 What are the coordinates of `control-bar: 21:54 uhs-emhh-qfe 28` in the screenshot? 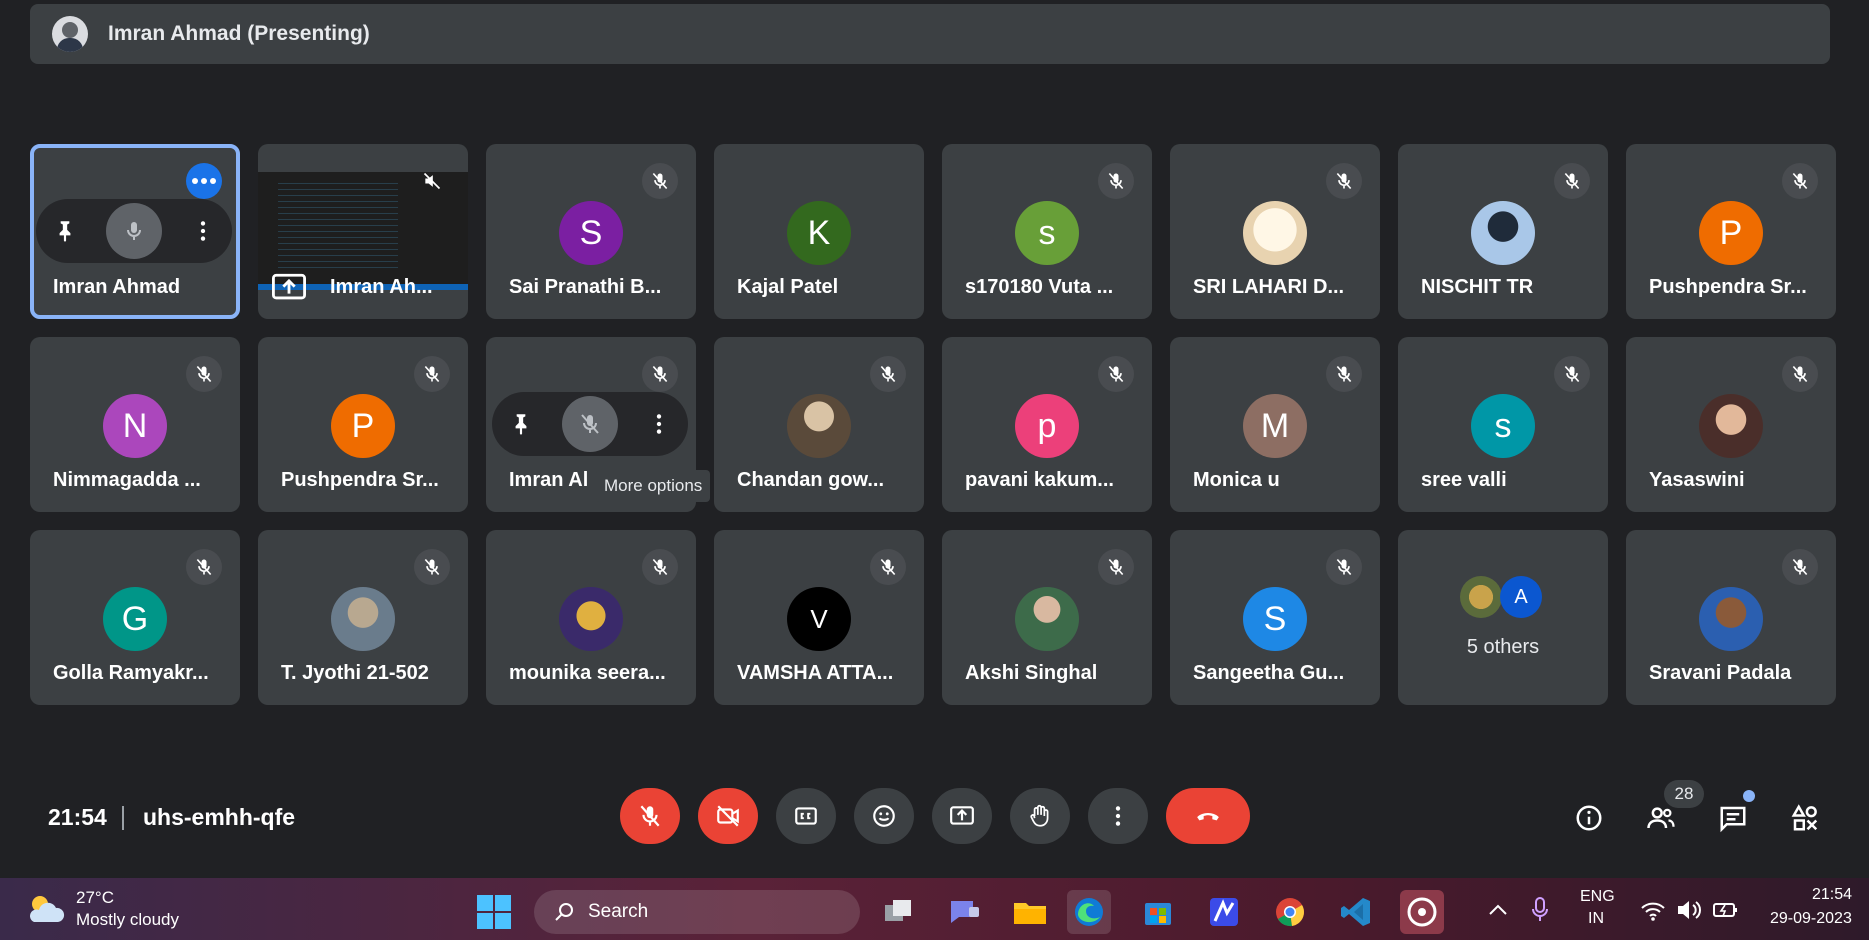 It's located at (934, 817).